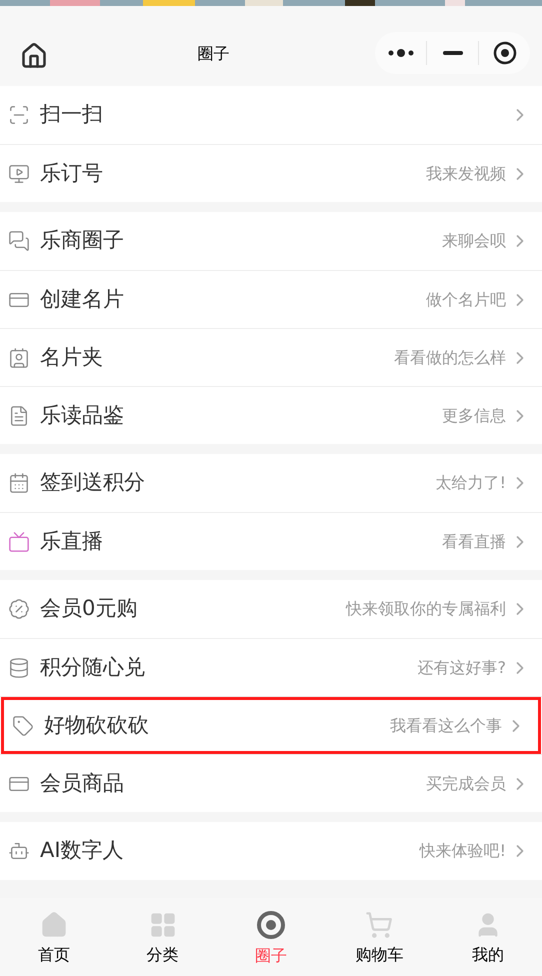 The image size is (542, 976). What do you see at coordinates (271, 725) in the screenshot?
I see `menu-row: 好物砍砍砍 我看看这么个事` at bounding box center [271, 725].